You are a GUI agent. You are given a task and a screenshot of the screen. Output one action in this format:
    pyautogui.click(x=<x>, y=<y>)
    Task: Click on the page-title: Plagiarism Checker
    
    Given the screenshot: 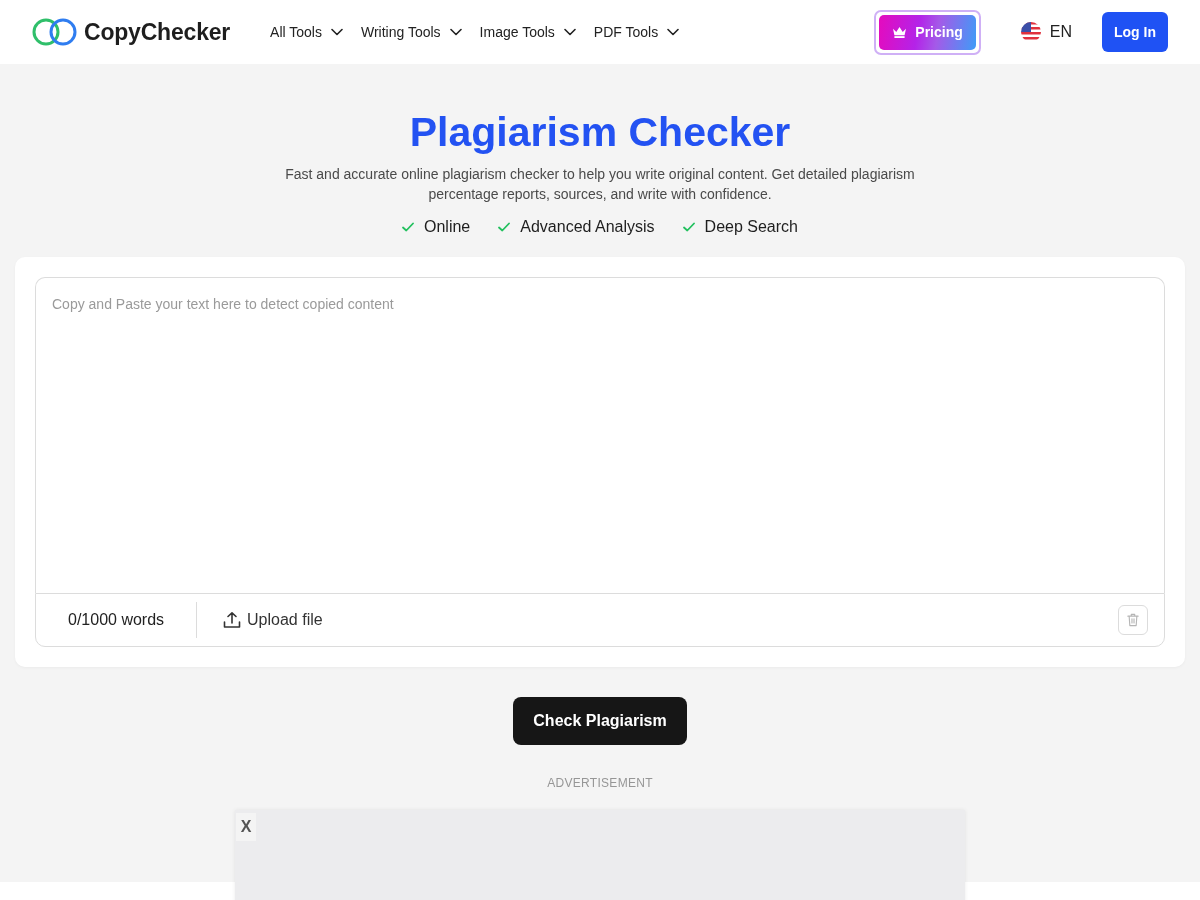 What is the action you would take?
    pyautogui.click(x=600, y=132)
    